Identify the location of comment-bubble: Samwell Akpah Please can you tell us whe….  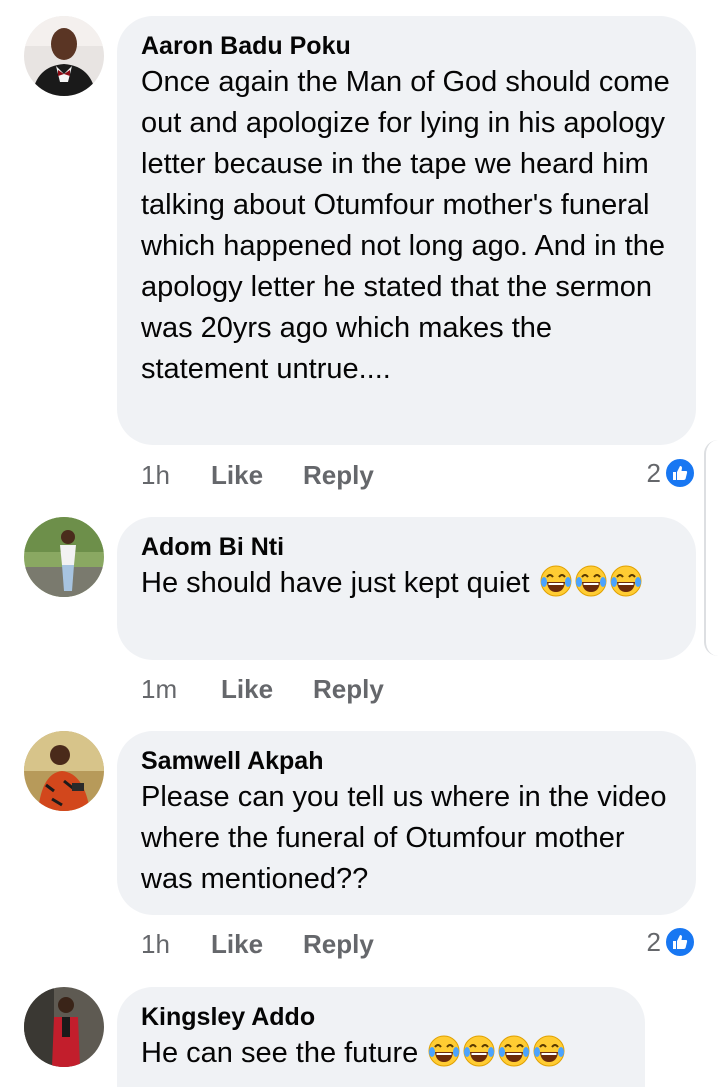
(406, 823).